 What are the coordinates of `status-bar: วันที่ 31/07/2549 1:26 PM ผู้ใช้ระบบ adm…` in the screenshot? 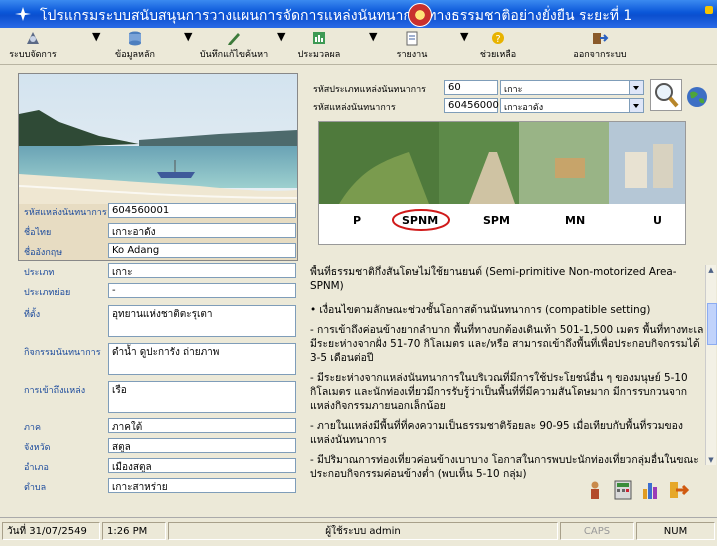 It's located at (358, 531).